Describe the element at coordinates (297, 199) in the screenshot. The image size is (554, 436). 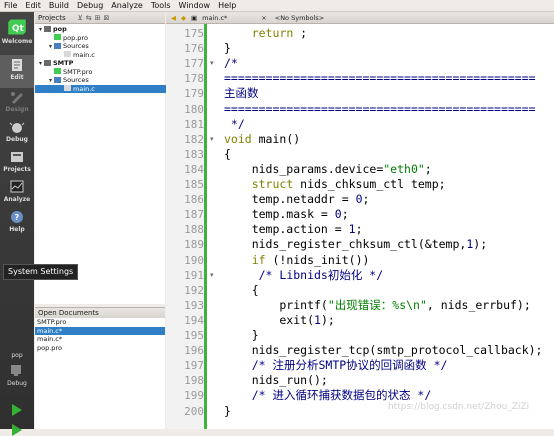
I see `code-line: temp.netaddr = 0;` at that location.